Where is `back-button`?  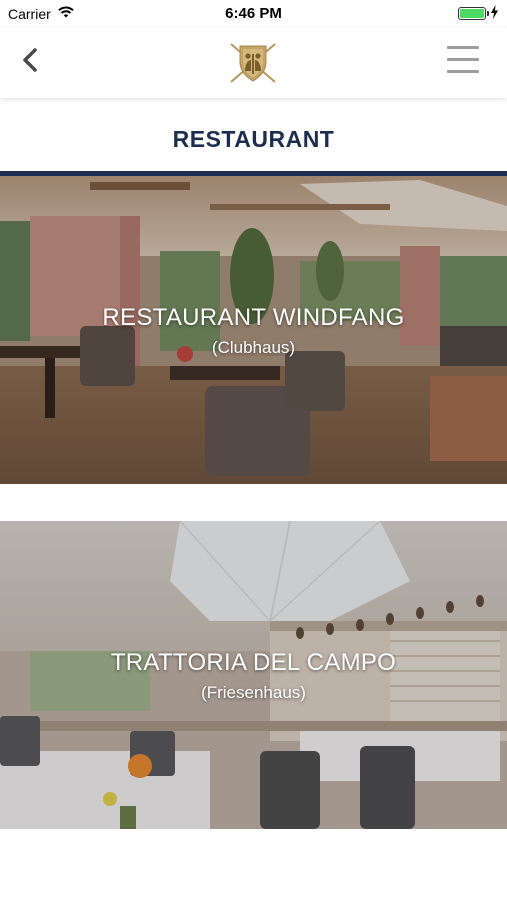
back-button is located at coordinates (30, 62).